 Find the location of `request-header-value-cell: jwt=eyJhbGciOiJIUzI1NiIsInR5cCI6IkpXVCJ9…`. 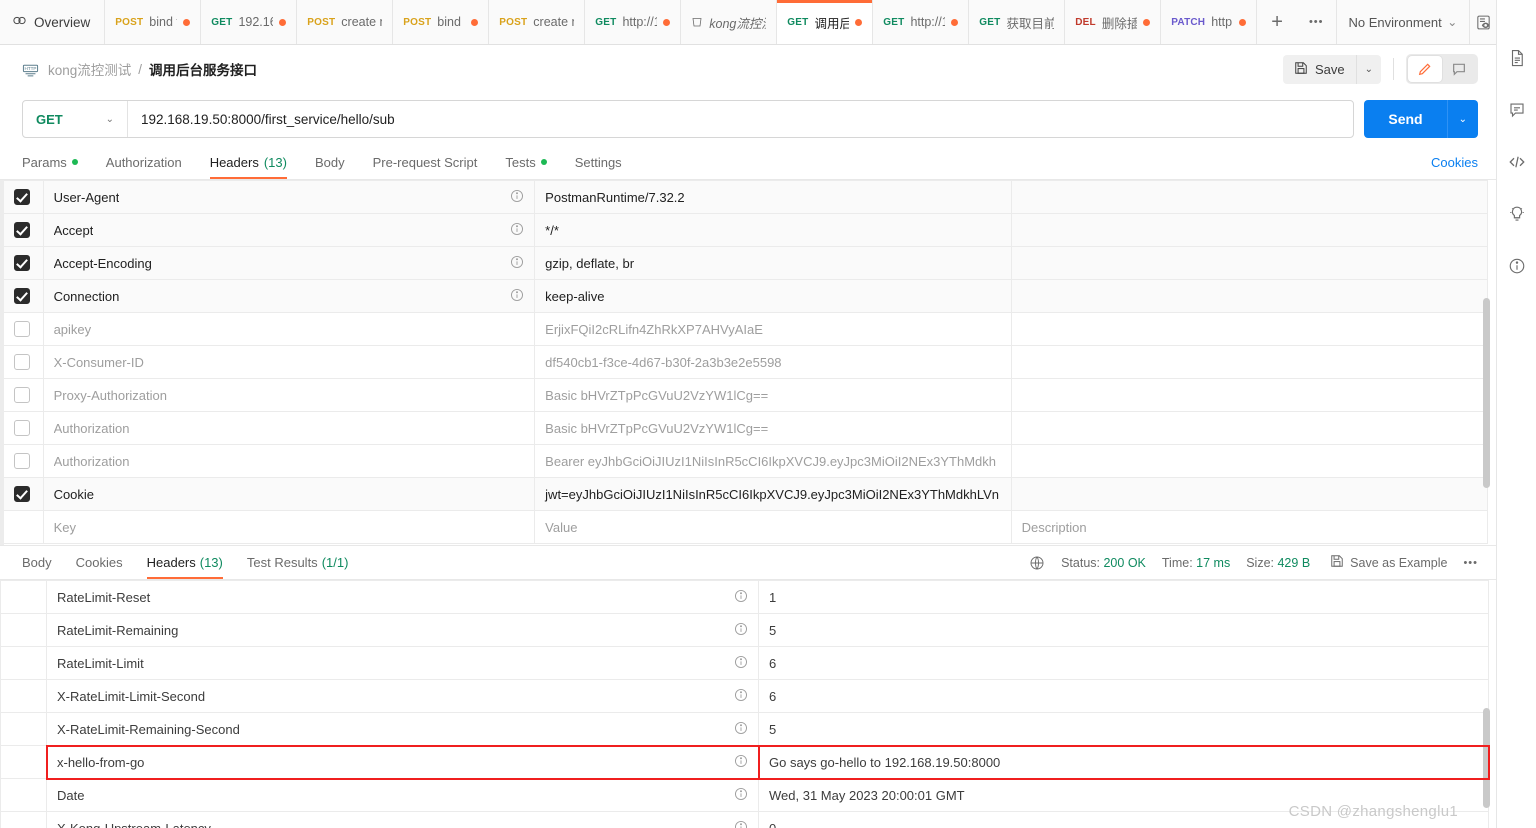

request-header-value-cell: jwt=eyJhbGciOiJIUzI1NiIsInR5cCI6IkpXVCJ9… is located at coordinates (773, 494).